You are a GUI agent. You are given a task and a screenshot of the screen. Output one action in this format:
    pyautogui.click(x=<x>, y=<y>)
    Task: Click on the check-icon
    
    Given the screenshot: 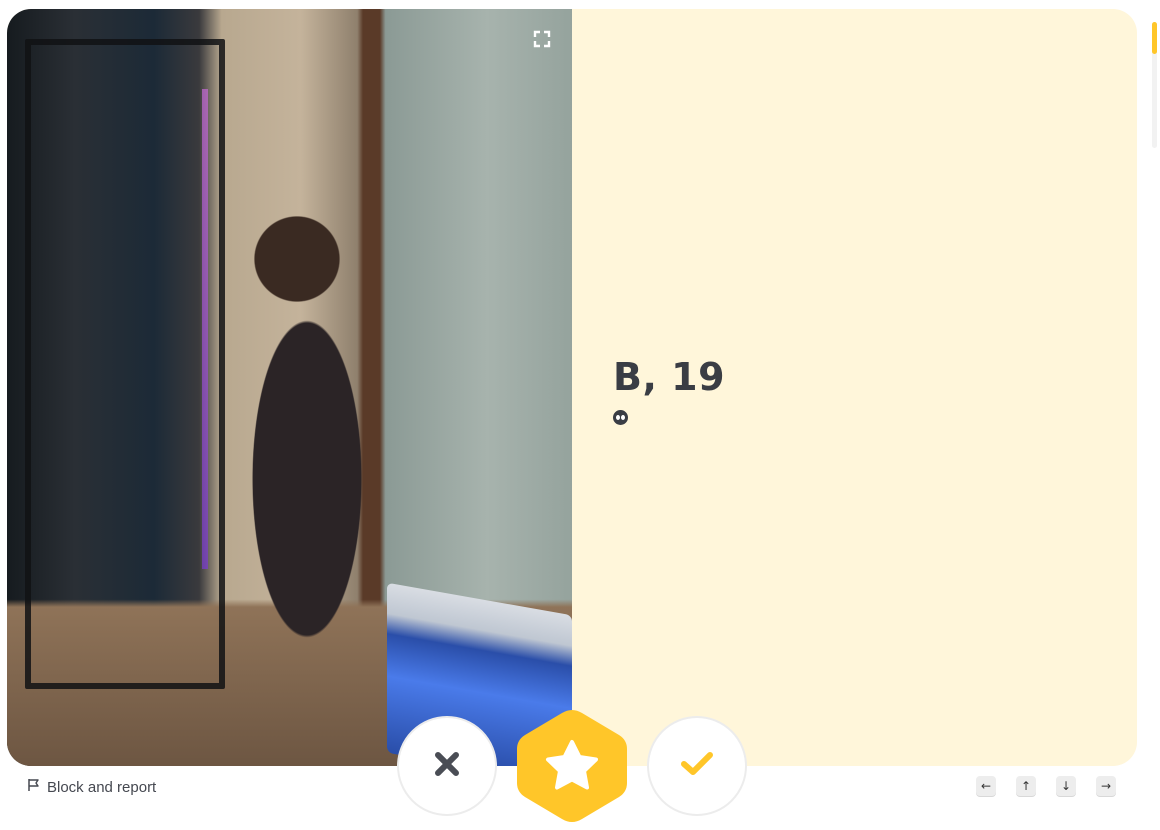 What is the action you would take?
    pyautogui.click(x=697, y=766)
    